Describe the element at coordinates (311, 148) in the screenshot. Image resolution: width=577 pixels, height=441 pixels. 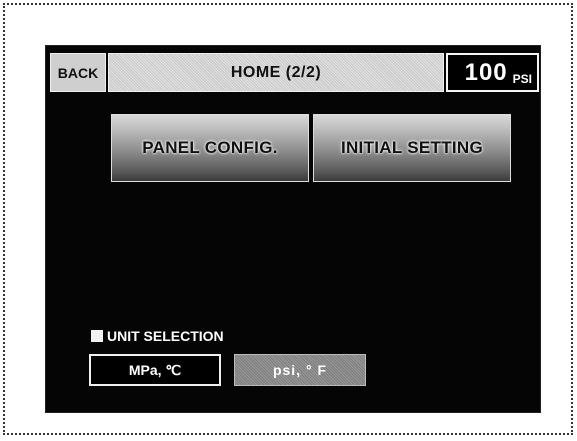
I see `menu-buttons: PANEL CONFIG. INITIAL SETTING` at that location.